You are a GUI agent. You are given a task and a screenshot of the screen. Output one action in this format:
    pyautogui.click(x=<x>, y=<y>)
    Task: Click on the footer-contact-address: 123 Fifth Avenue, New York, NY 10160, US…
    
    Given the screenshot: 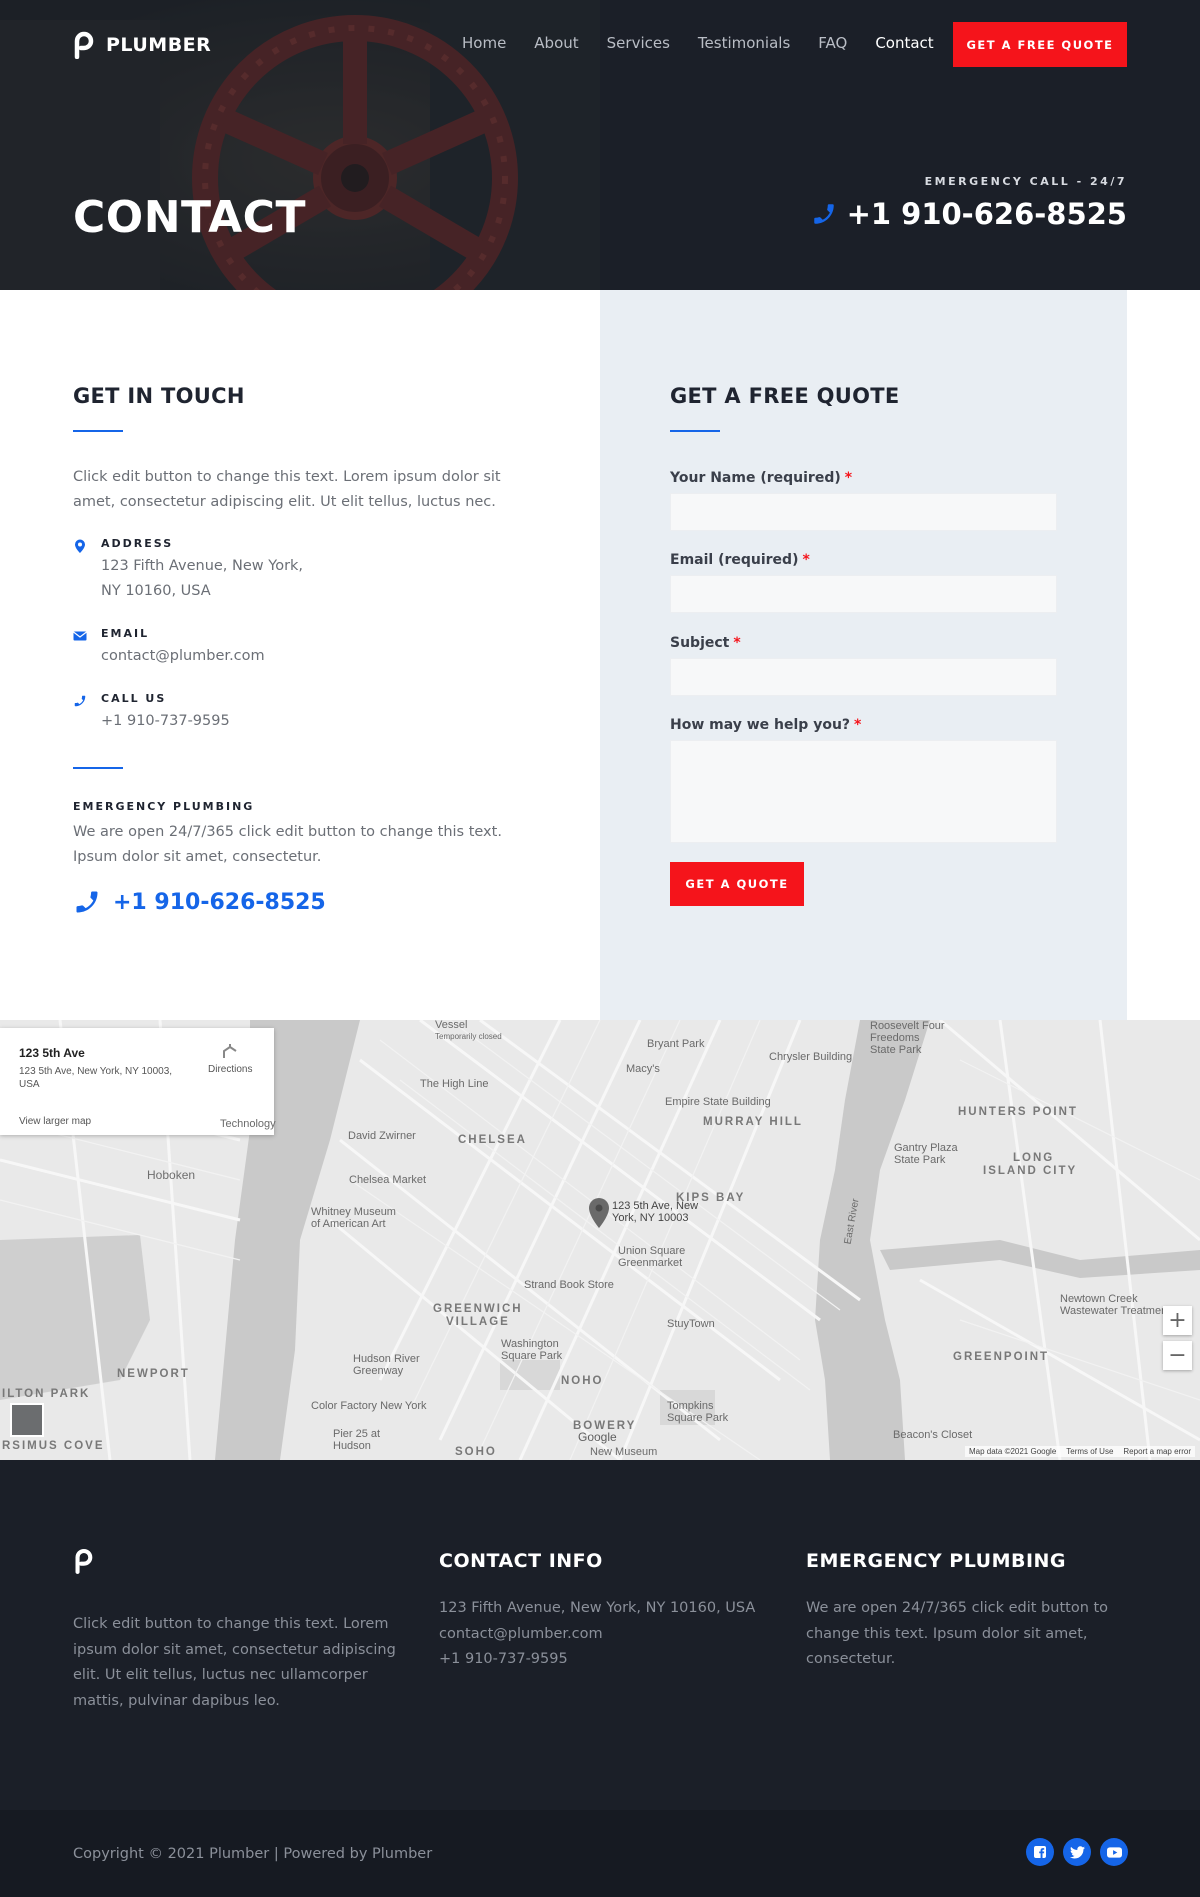 What is the action you would take?
    pyautogui.click(x=597, y=1608)
    